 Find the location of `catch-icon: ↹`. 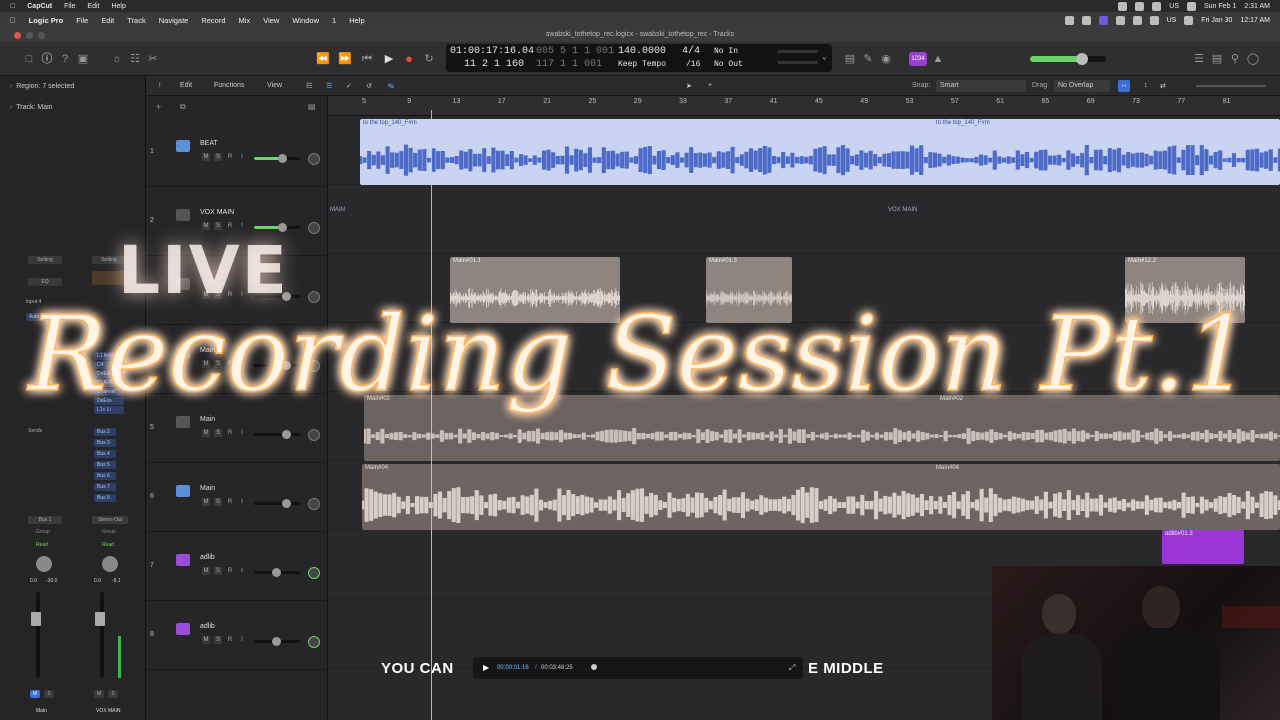

catch-icon: ↹ is located at coordinates (391, 86).